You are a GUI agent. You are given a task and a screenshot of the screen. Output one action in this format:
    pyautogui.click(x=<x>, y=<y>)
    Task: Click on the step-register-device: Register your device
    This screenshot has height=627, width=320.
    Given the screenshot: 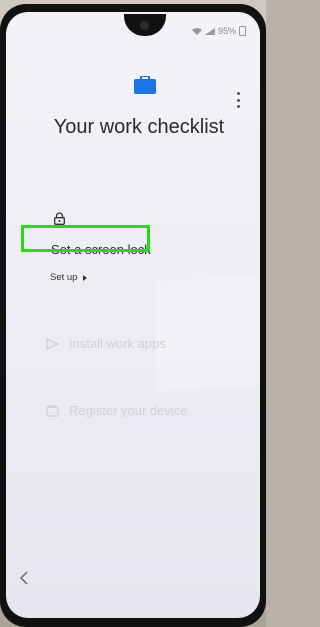 What is the action you would take?
    pyautogui.click(x=117, y=410)
    